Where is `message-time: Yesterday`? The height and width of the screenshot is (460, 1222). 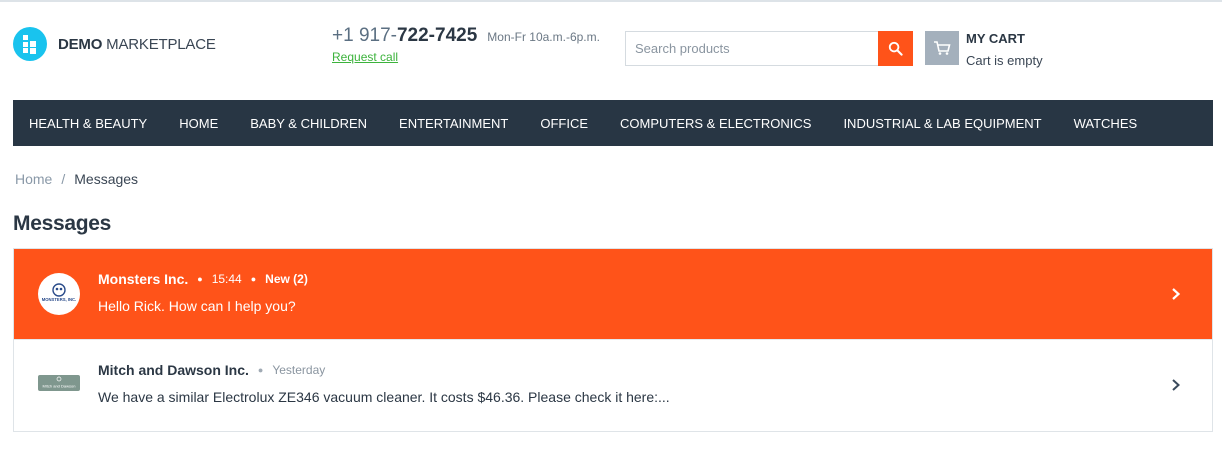
message-time: Yesterday is located at coordinates (299, 370).